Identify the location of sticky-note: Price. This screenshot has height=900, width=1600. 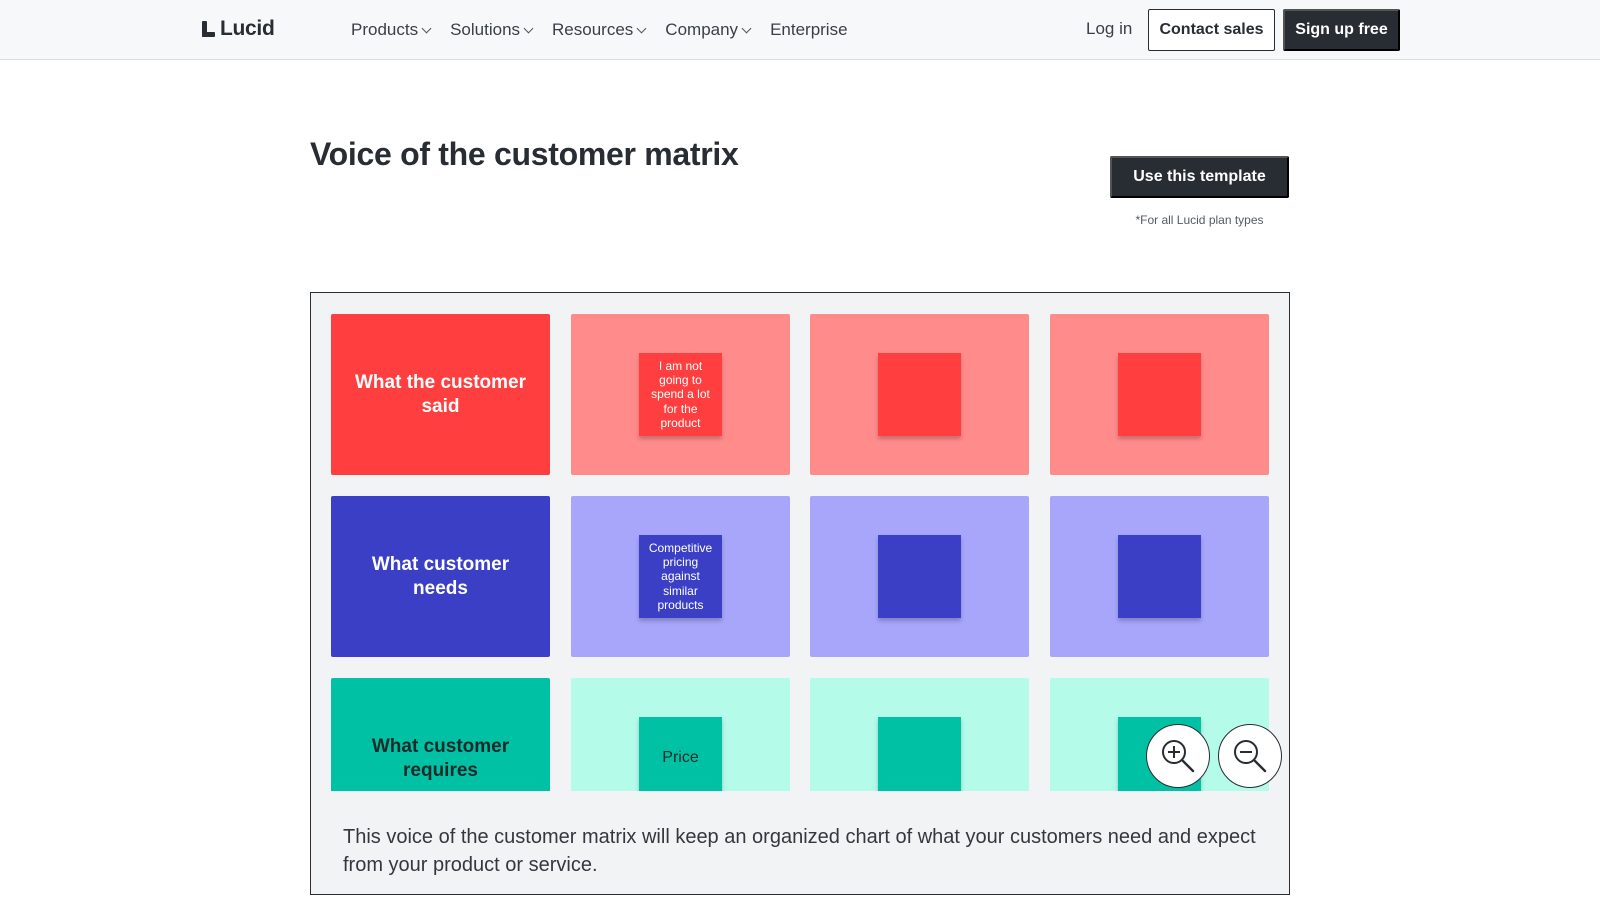
(680, 754).